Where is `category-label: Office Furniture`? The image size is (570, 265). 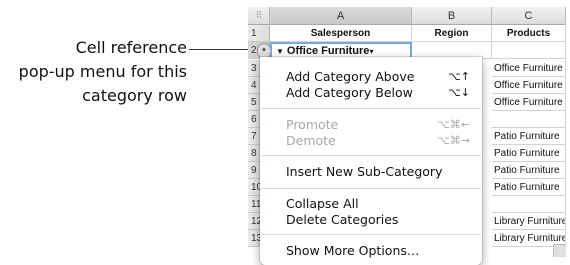 category-label: Office Furniture is located at coordinates (328, 51).